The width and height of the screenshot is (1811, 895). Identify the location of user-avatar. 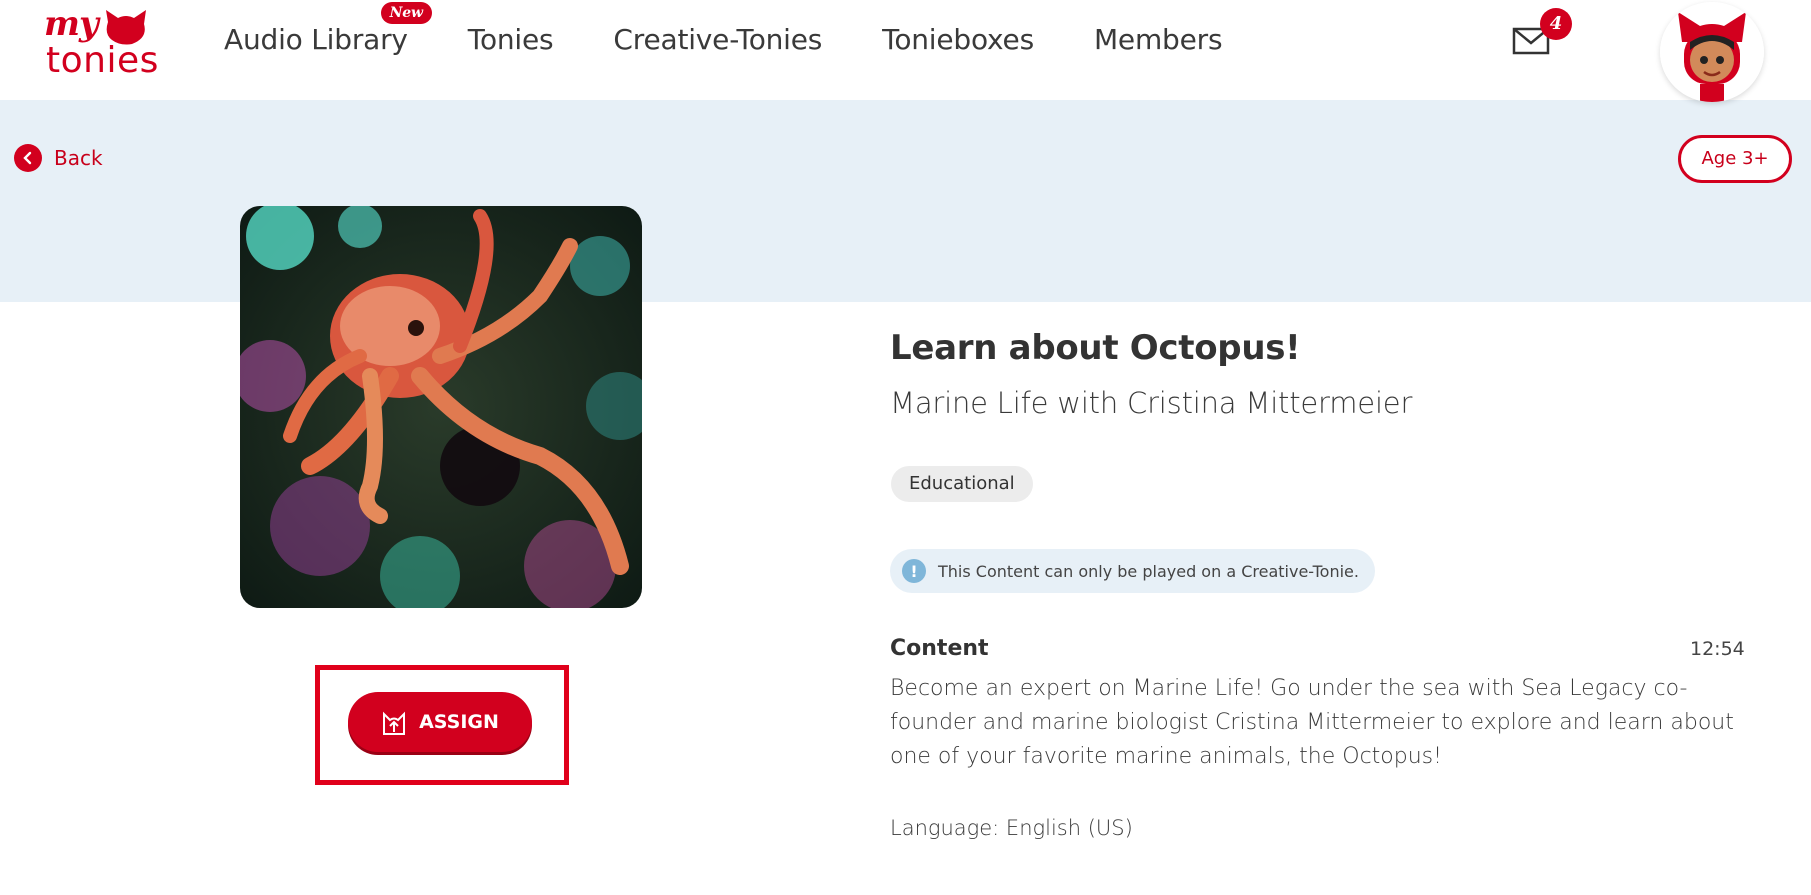
(1712, 52).